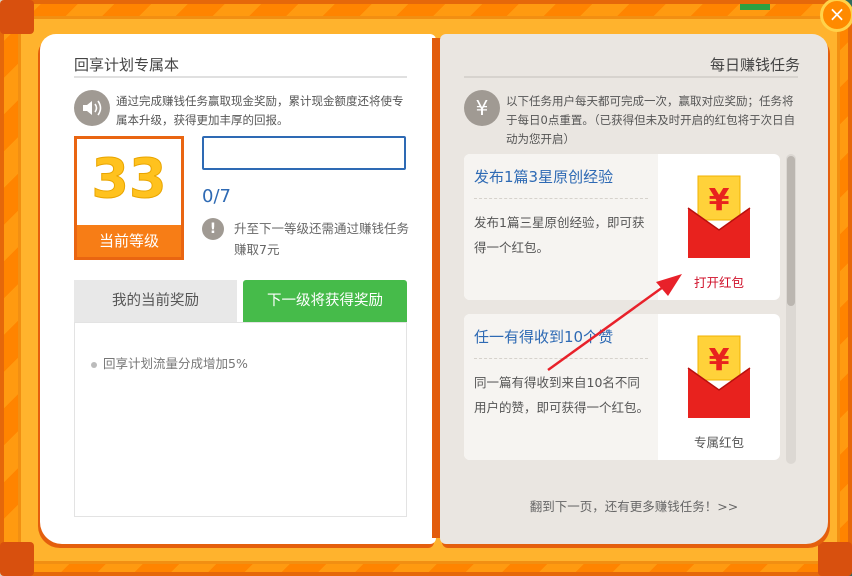  I want to click on speaker-icon, so click(92, 108).